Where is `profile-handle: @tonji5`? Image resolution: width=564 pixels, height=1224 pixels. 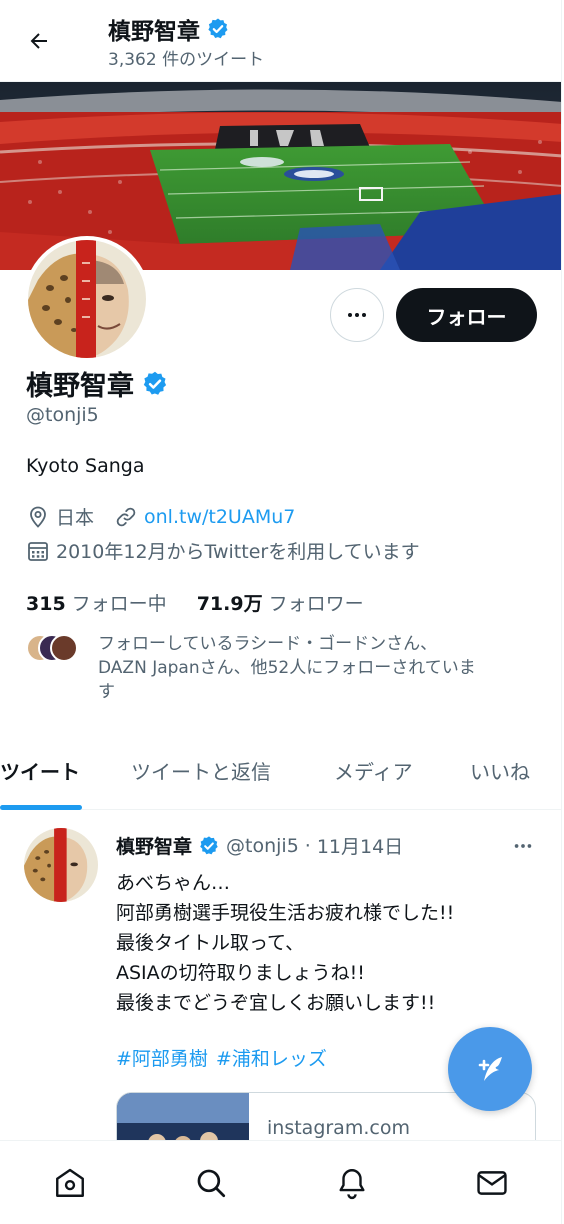 profile-handle: @tonji5 is located at coordinates (62, 415).